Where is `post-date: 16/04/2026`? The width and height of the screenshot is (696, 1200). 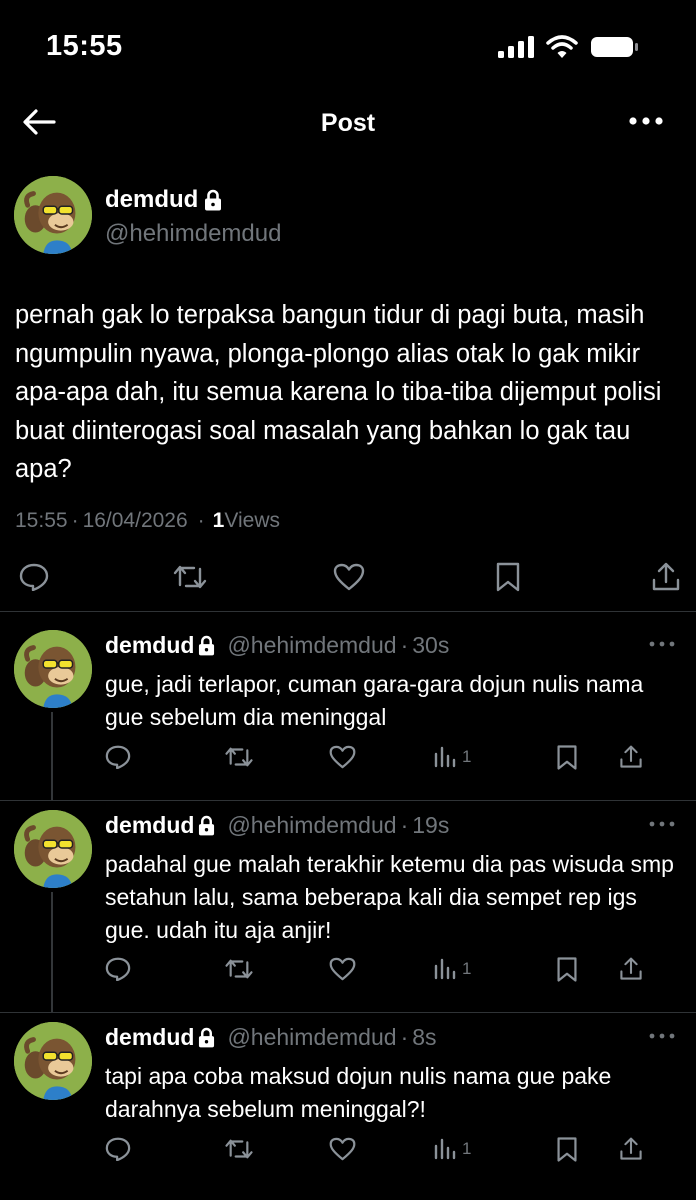
post-date: 16/04/2026 is located at coordinates (135, 520).